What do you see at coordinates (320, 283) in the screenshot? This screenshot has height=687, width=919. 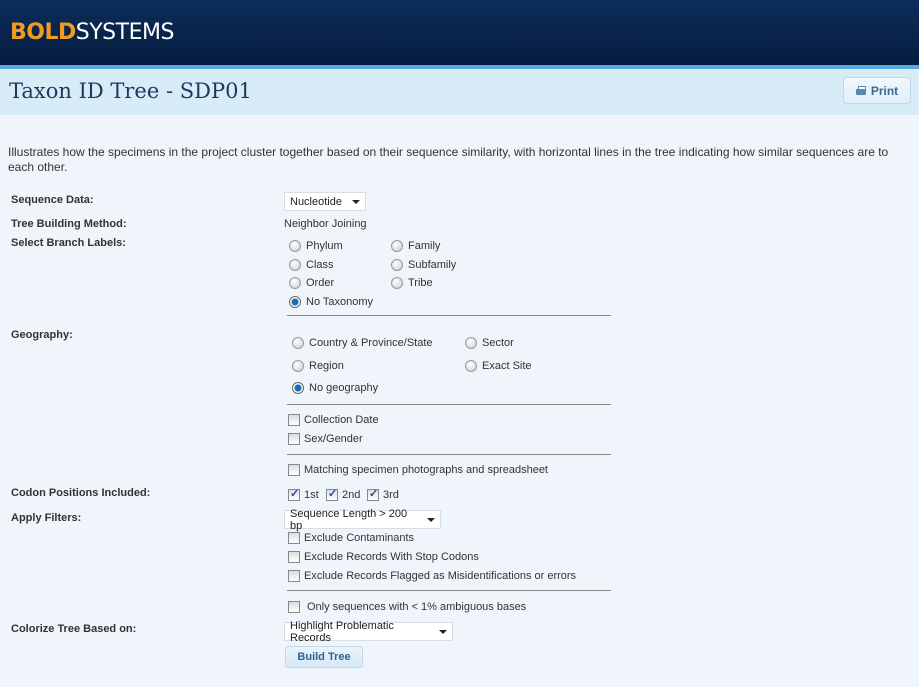 I see `radio-label: Order` at bounding box center [320, 283].